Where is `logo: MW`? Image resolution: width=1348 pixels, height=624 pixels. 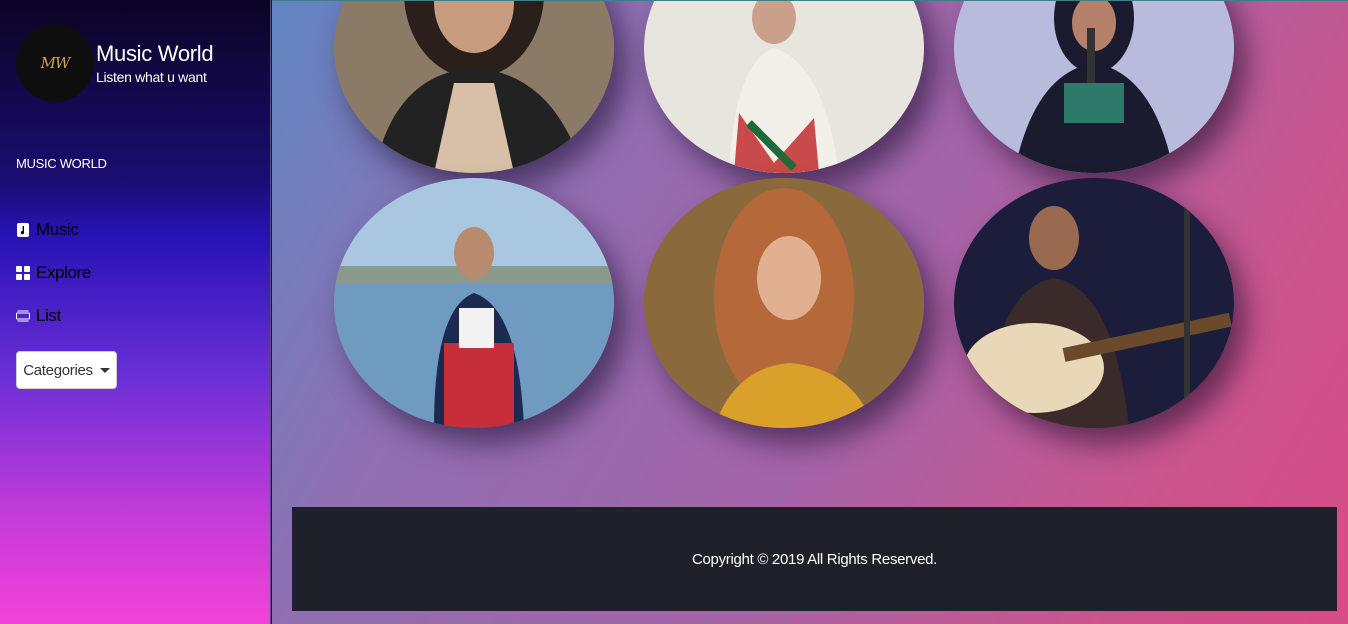 logo: MW is located at coordinates (55, 63).